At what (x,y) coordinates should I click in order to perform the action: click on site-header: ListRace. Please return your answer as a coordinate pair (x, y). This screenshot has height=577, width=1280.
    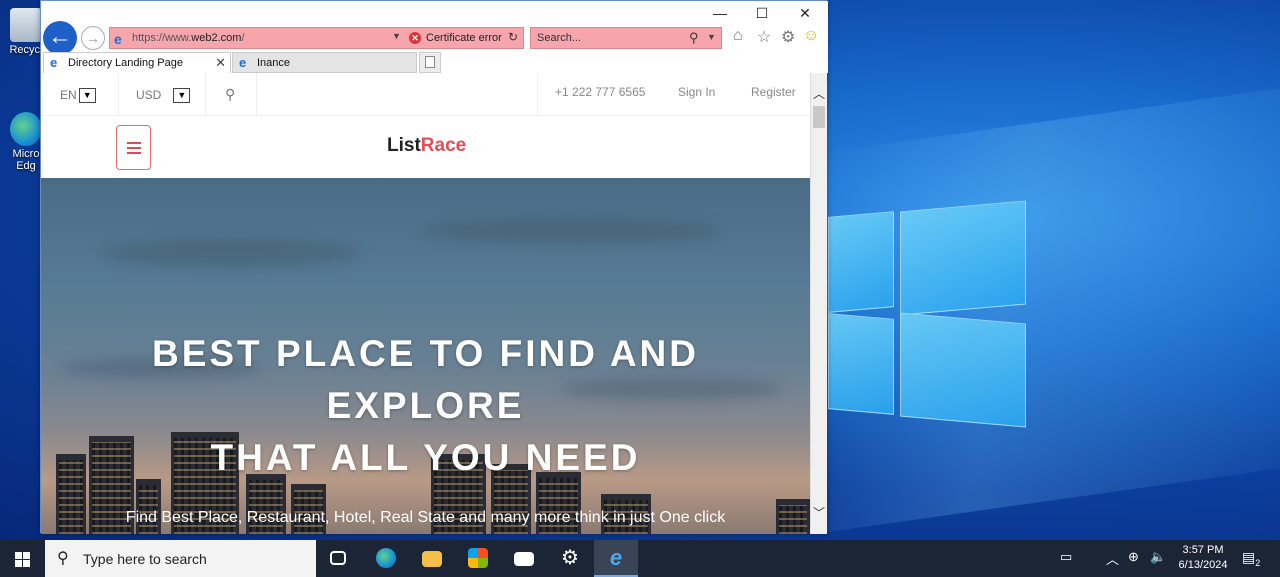
    Looking at the image, I should click on (425, 147).